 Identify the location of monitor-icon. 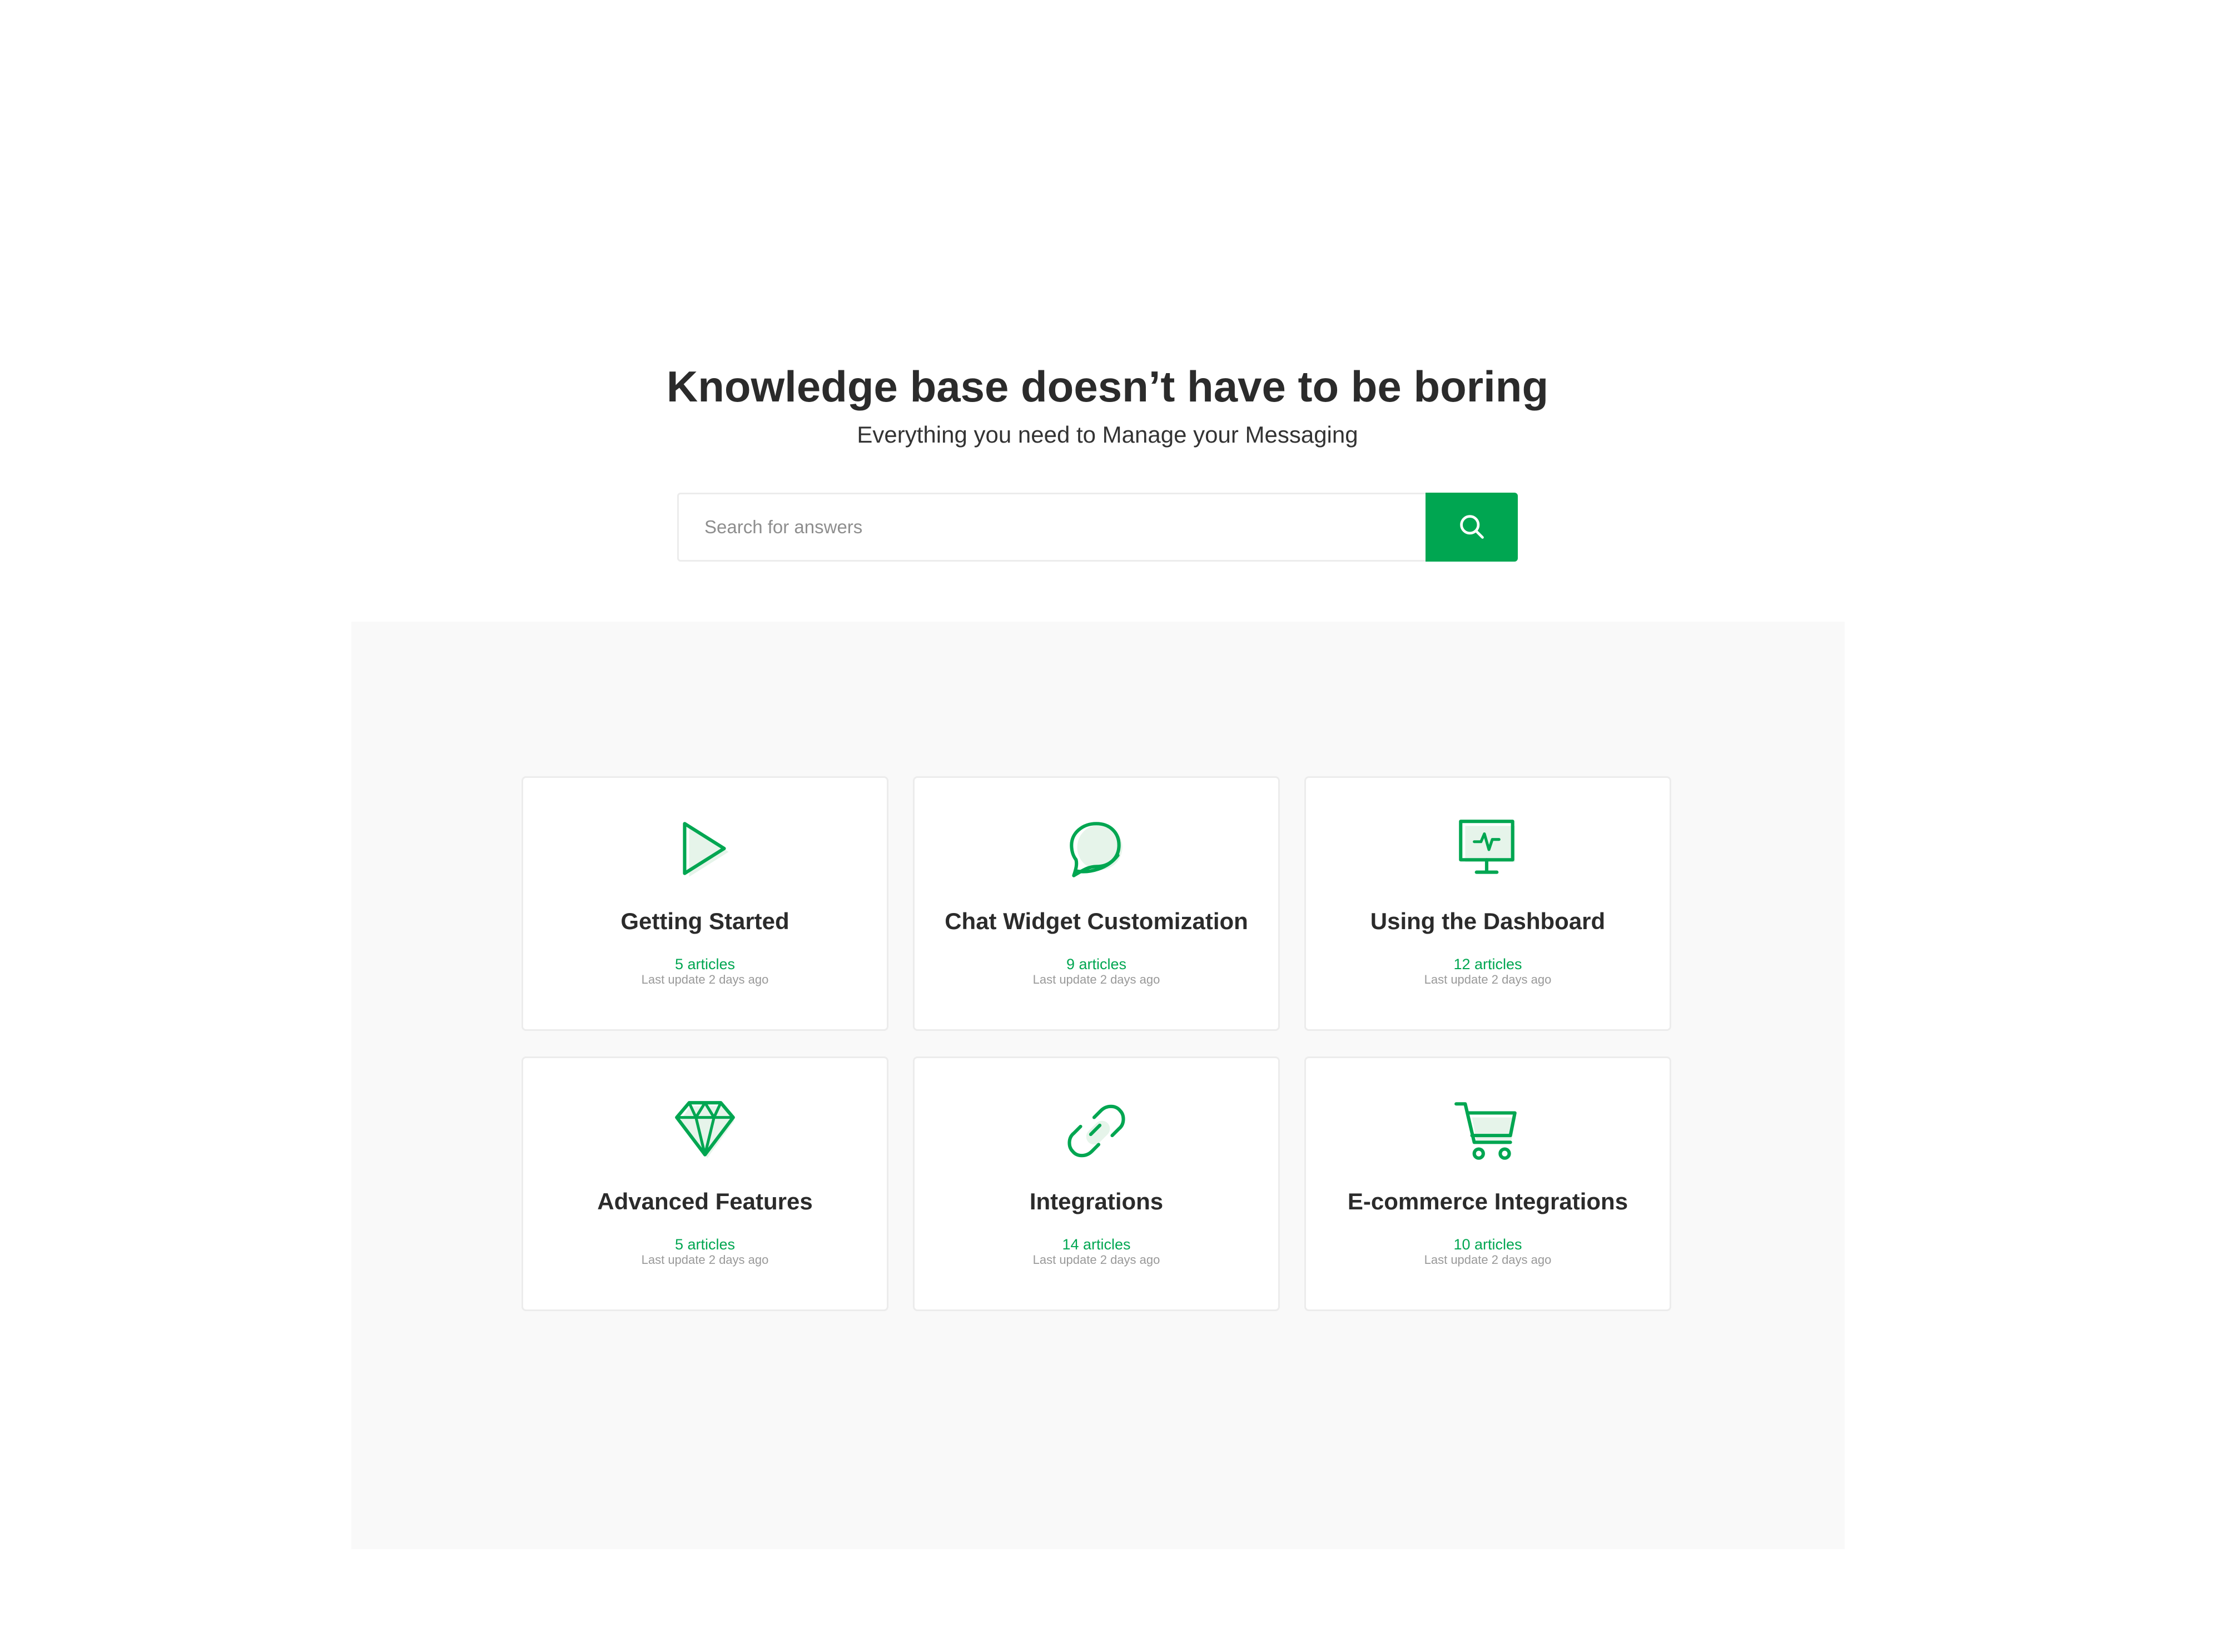
(1488, 851).